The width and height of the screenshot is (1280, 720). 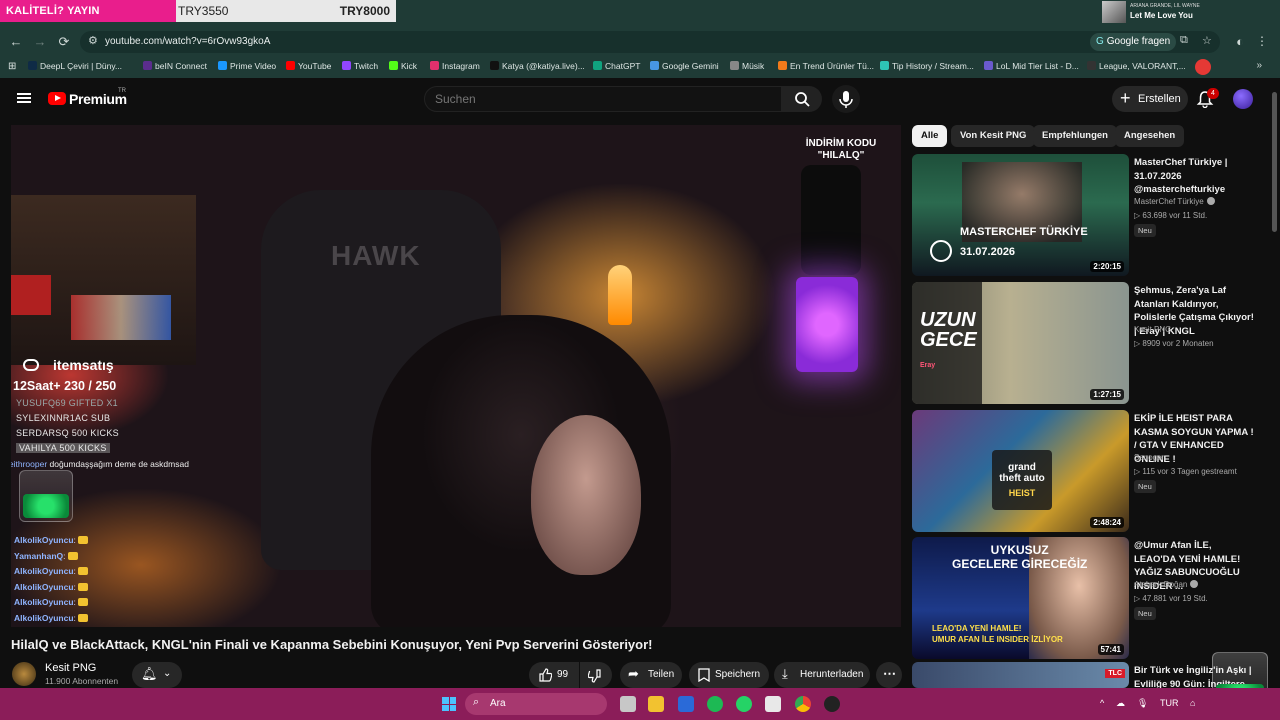 I want to click on search-box, so click(x=603, y=99).